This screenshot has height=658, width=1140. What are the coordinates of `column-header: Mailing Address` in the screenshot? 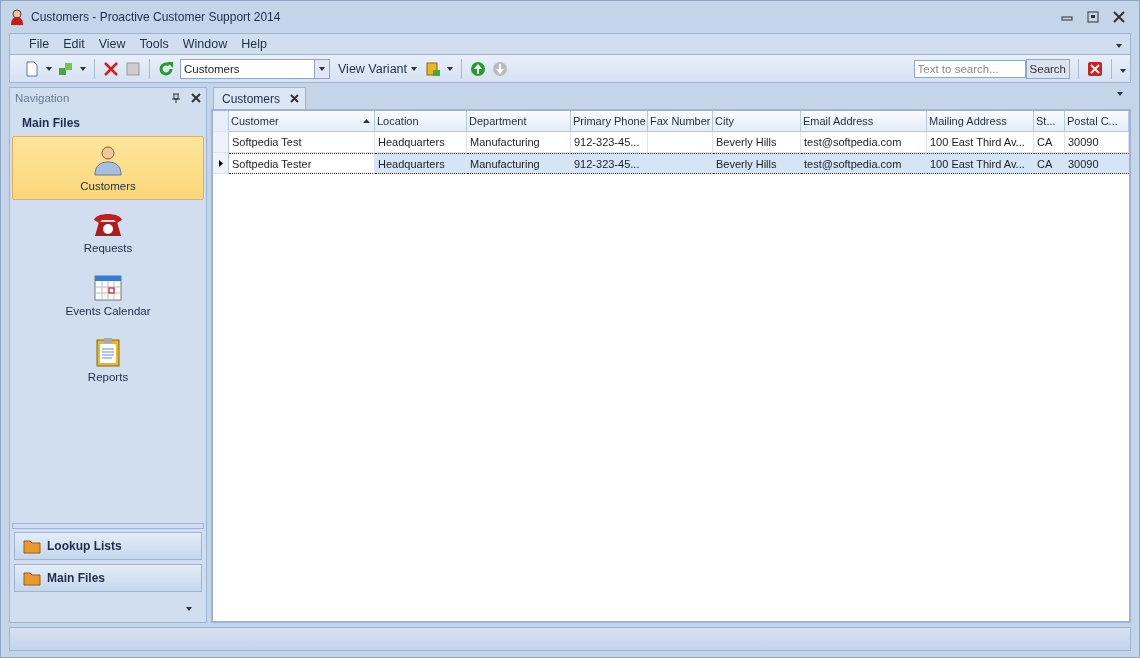 It's located at (980, 121).